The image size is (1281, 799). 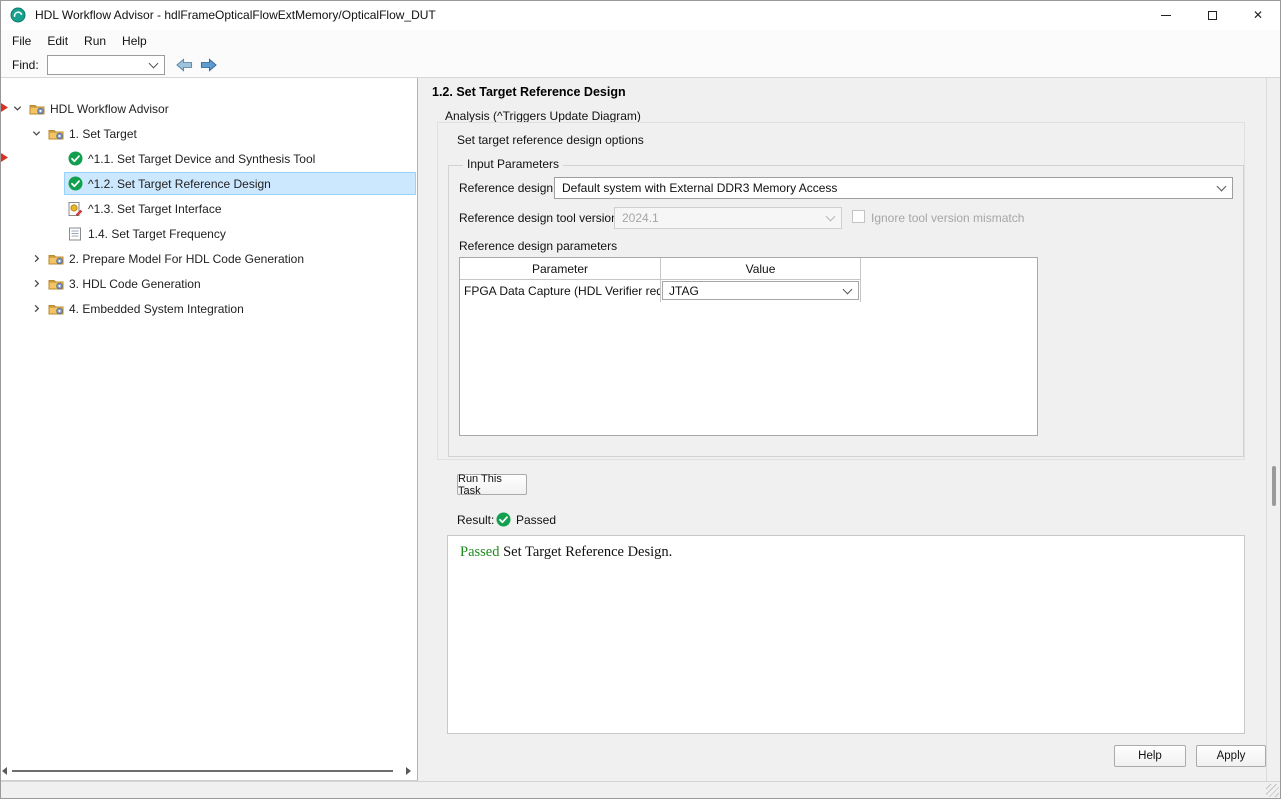 What do you see at coordinates (543, 116) in the screenshot?
I see `analysis-group-label: Analysis (^Triggers Update Diagram)` at bounding box center [543, 116].